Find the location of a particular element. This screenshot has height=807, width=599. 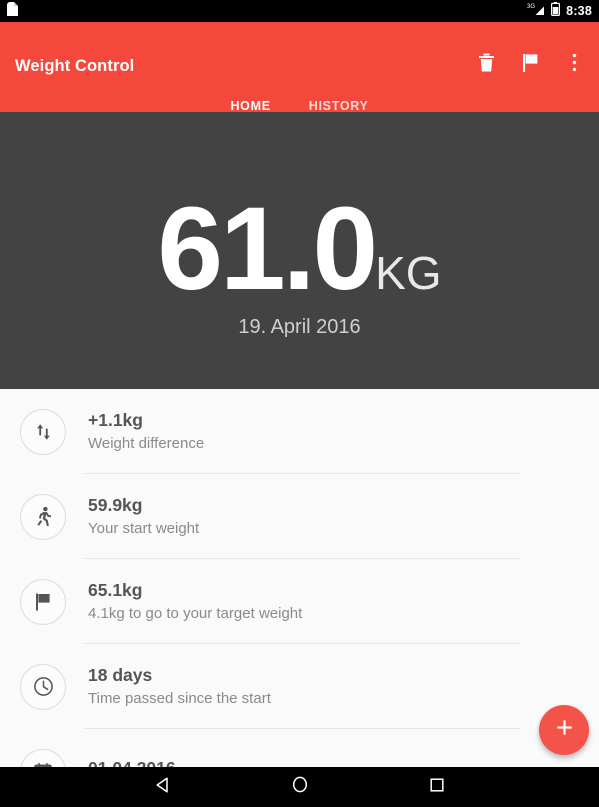

target-button is located at coordinates (530, 65).